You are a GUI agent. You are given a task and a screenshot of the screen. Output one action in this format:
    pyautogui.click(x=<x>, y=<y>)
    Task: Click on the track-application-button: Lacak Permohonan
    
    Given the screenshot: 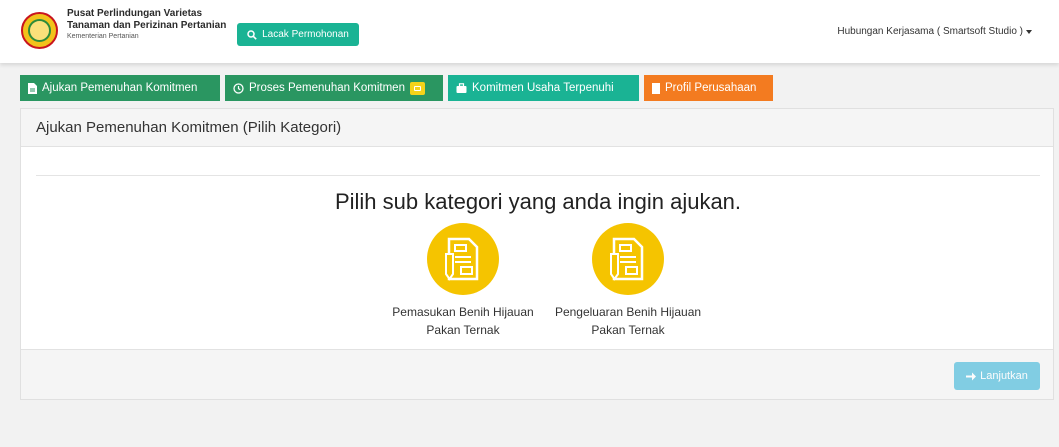 What is the action you would take?
    pyautogui.click(x=298, y=34)
    